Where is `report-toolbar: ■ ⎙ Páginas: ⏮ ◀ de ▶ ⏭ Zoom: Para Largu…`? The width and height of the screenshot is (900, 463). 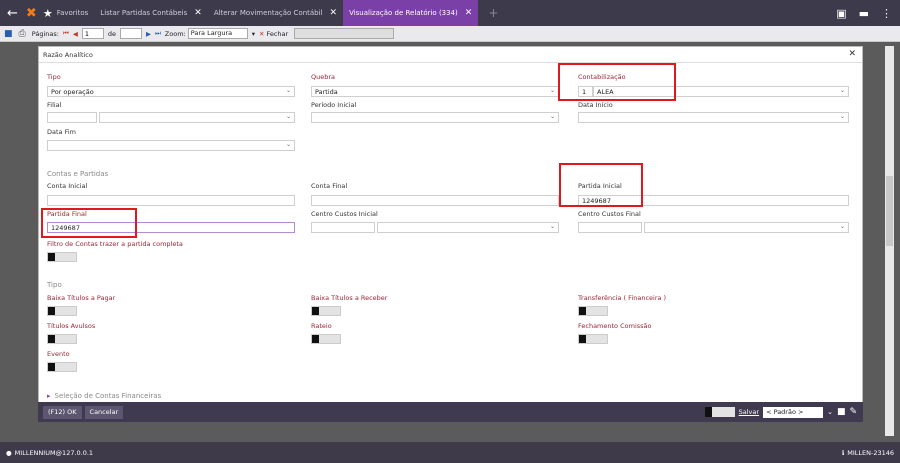
report-toolbar: ■ ⎙ Páginas: ⏮ ◀ de ▶ ⏭ Zoom: Para Largu… is located at coordinates (450, 34).